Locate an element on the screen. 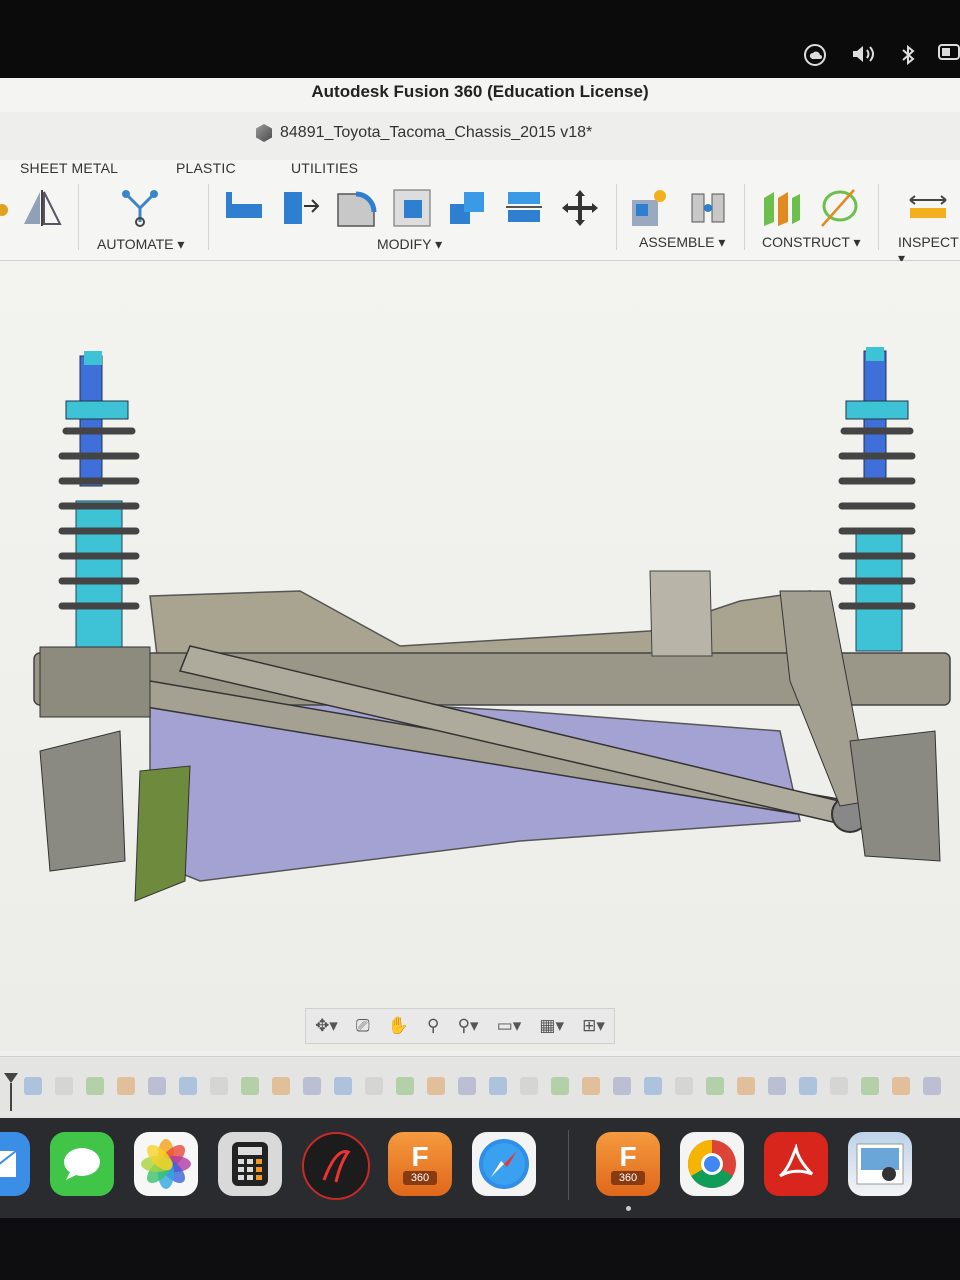 The width and height of the screenshot is (960, 1280). joint-icon is located at coordinates (708, 208).